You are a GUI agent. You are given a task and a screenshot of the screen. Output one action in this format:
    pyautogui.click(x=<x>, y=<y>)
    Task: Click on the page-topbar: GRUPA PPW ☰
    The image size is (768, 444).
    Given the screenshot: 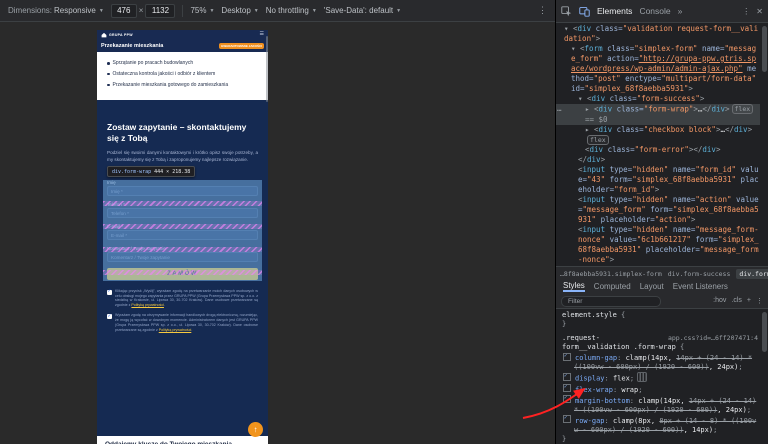 What is the action you would take?
    pyautogui.click(x=182, y=34)
    